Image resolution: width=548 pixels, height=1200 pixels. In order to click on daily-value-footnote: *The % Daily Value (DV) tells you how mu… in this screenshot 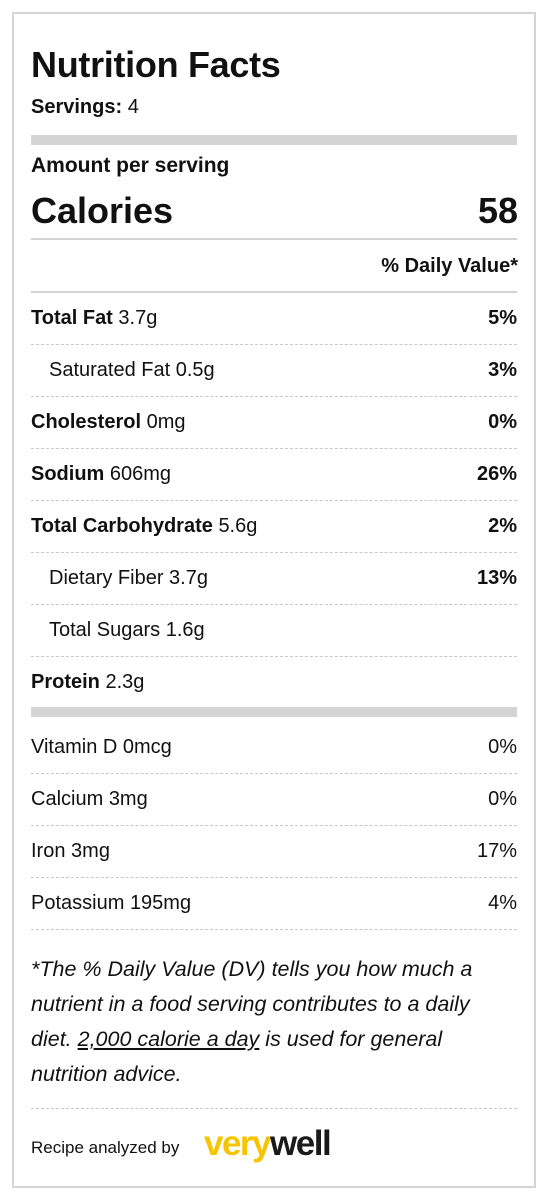, I will do `click(266, 1022)`.